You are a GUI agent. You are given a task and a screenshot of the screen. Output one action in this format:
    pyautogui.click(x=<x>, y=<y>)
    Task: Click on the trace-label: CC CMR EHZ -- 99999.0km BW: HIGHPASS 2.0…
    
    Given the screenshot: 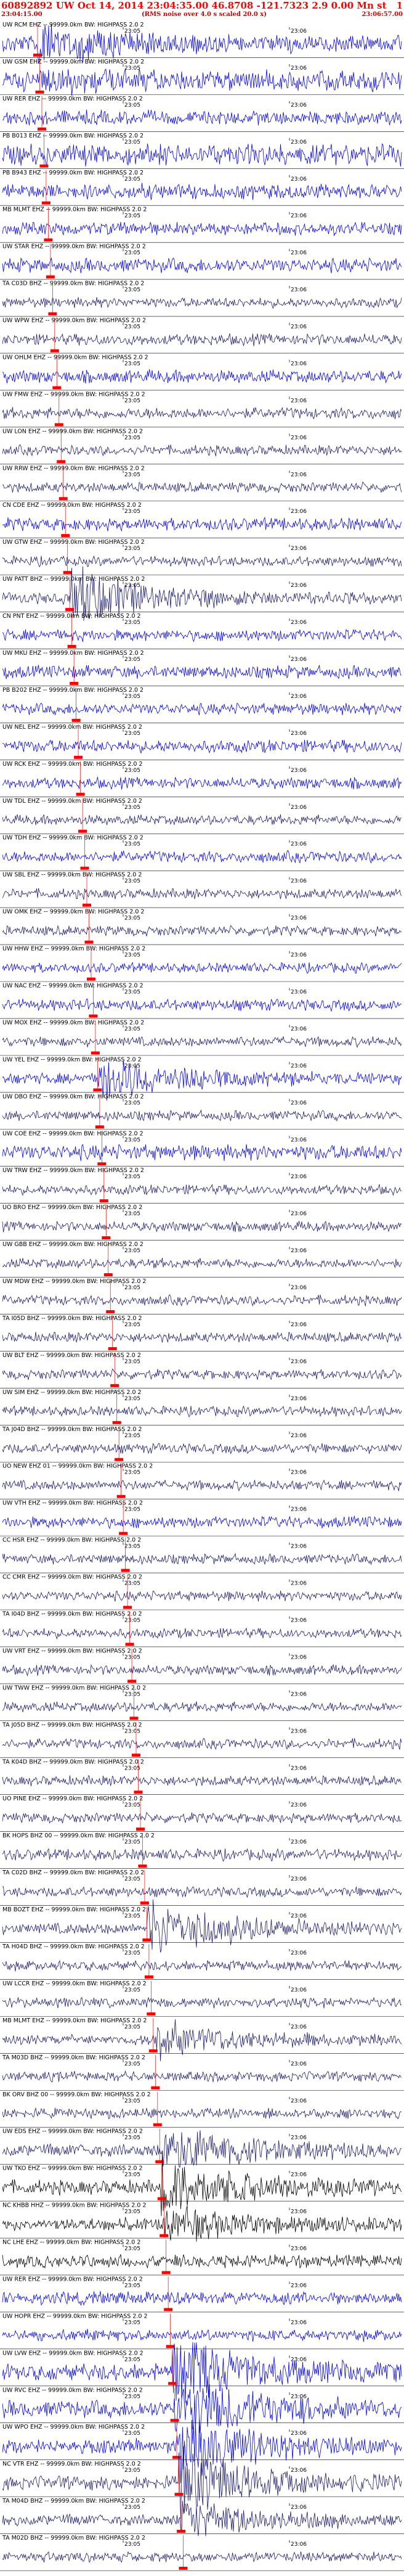 What is the action you would take?
    pyautogui.click(x=72, y=1577)
    